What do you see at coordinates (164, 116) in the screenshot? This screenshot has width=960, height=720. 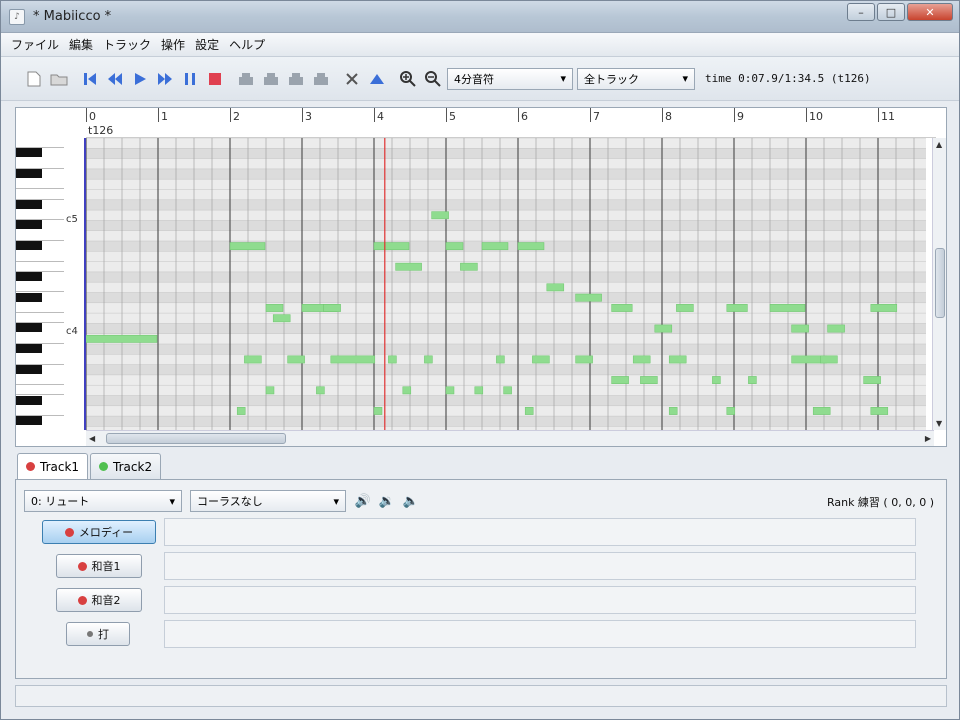 I see `measure-number: 1` at bounding box center [164, 116].